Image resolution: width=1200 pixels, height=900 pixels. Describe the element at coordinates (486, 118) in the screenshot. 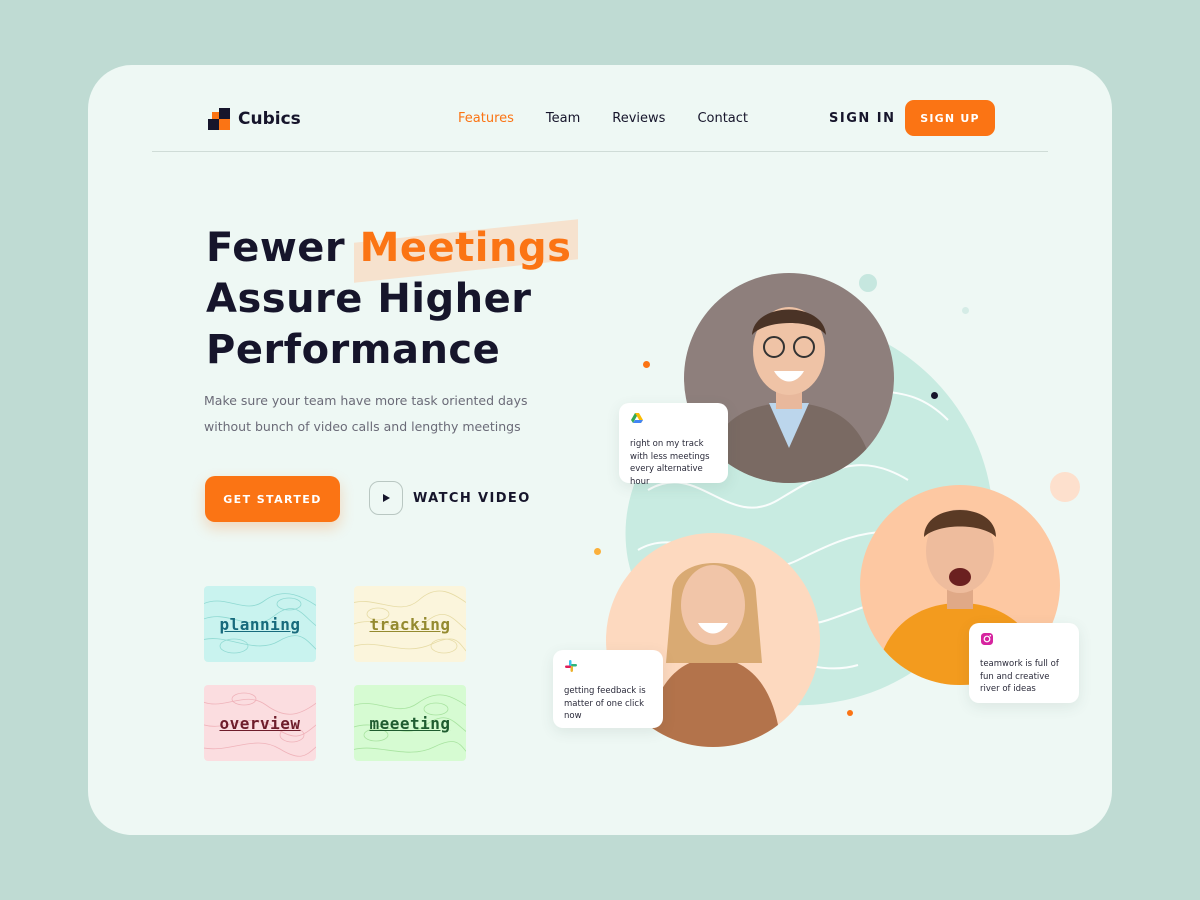

I see `nav-features: Features` at that location.